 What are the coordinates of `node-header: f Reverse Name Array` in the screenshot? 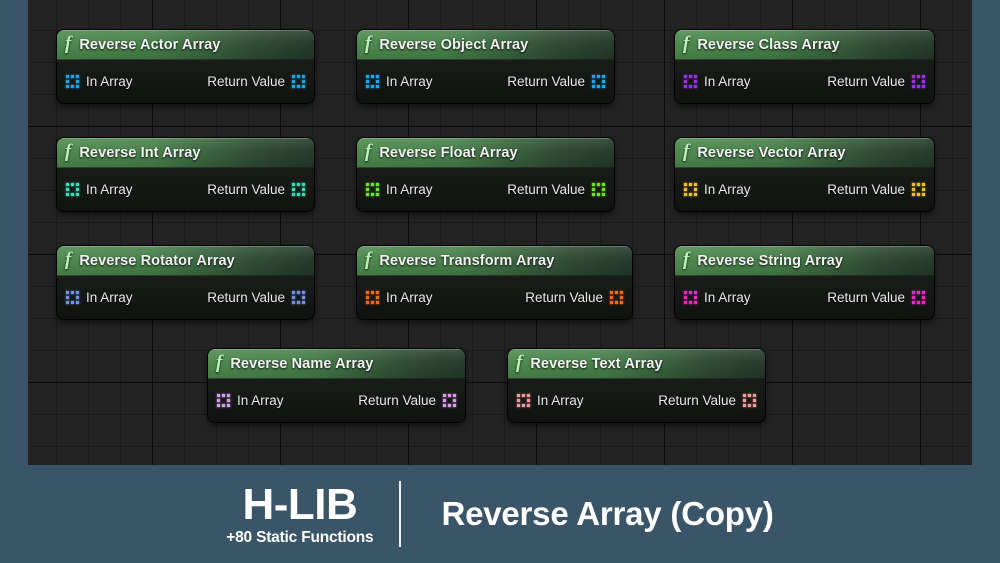 It's located at (336, 364).